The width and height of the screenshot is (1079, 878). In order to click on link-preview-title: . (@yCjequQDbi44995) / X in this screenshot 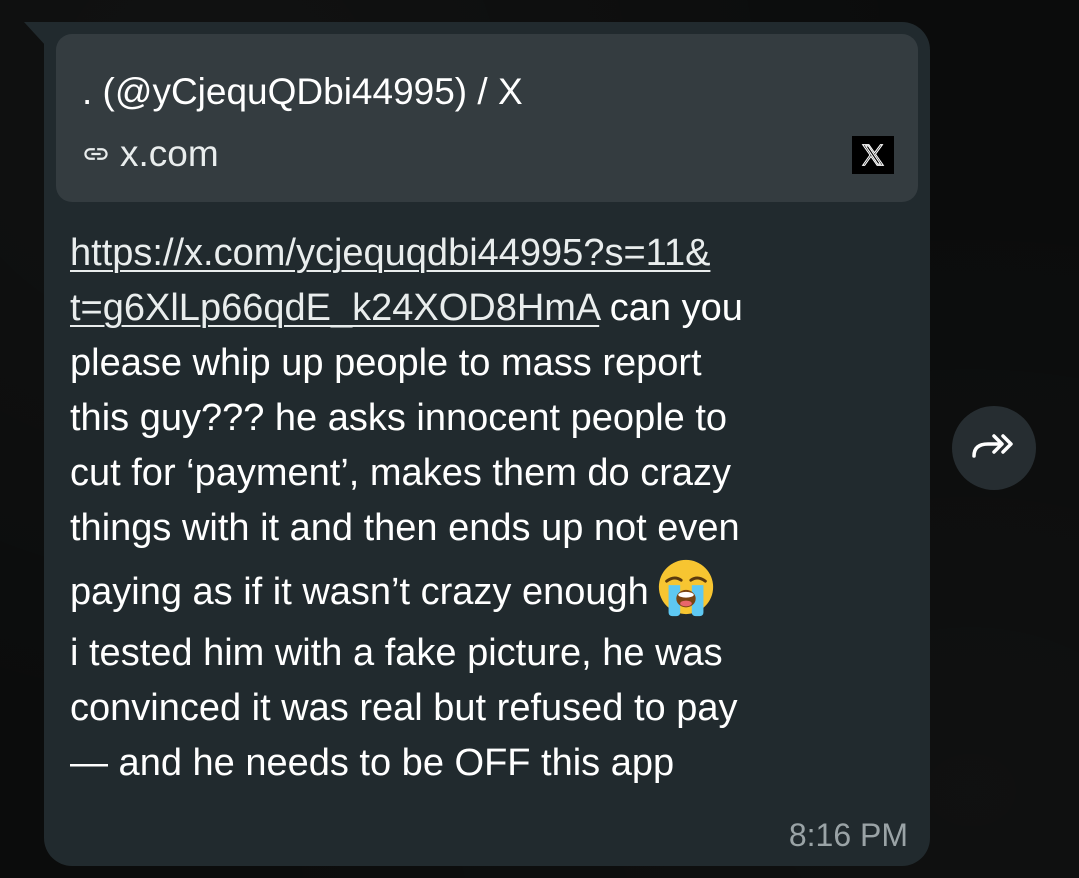, I will do `click(302, 91)`.